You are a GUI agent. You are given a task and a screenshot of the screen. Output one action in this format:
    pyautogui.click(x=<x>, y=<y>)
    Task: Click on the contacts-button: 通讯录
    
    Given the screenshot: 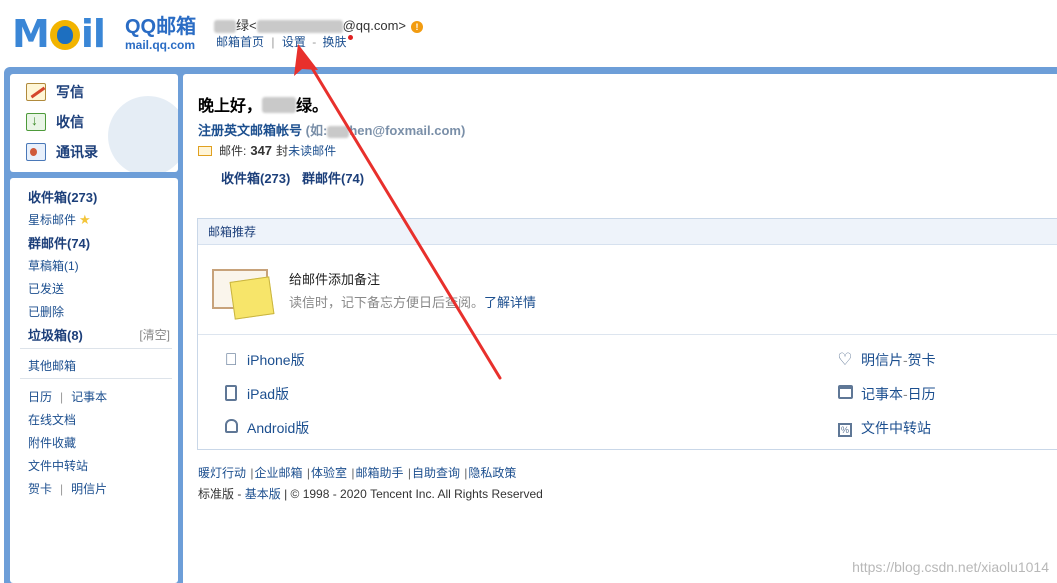 What is the action you would take?
    pyautogui.click(x=62, y=152)
    